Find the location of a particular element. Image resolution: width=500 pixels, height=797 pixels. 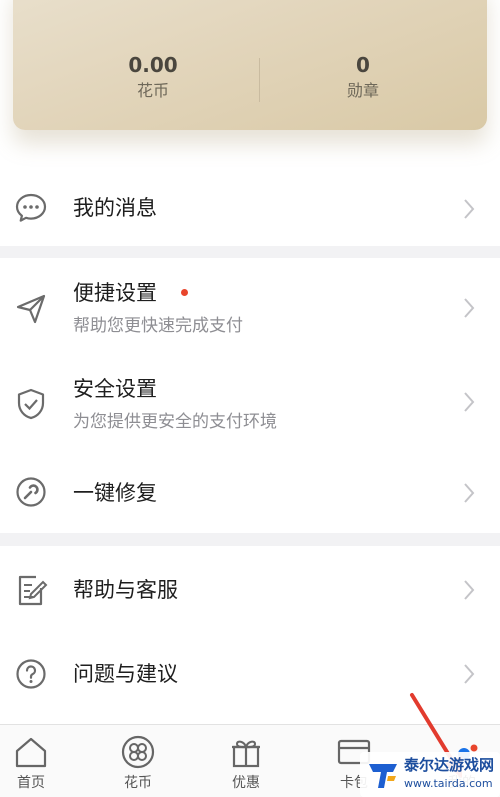

security-settings-title: 安全设置 is located at coordinates (115, 389).